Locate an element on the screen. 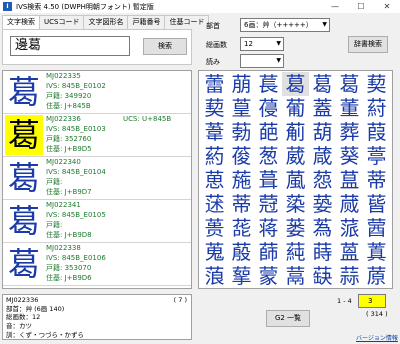  glyph-cell: 董 is located at coordinates (349, 108).